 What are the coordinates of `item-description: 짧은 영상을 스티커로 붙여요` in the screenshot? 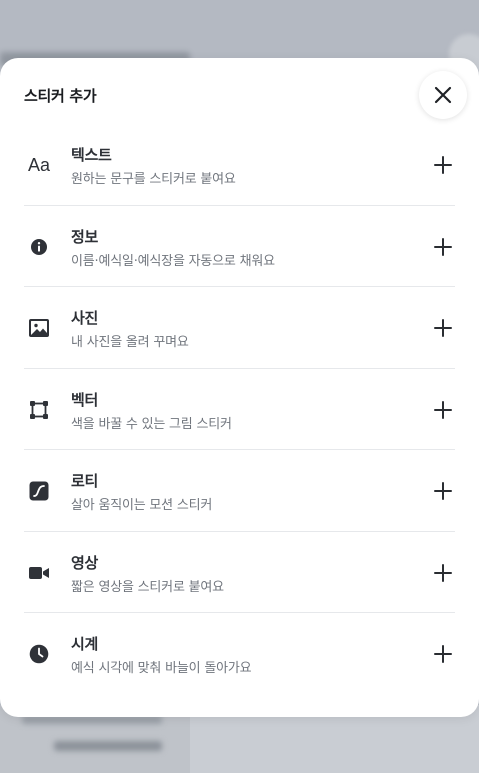 It's located at (147, 587).